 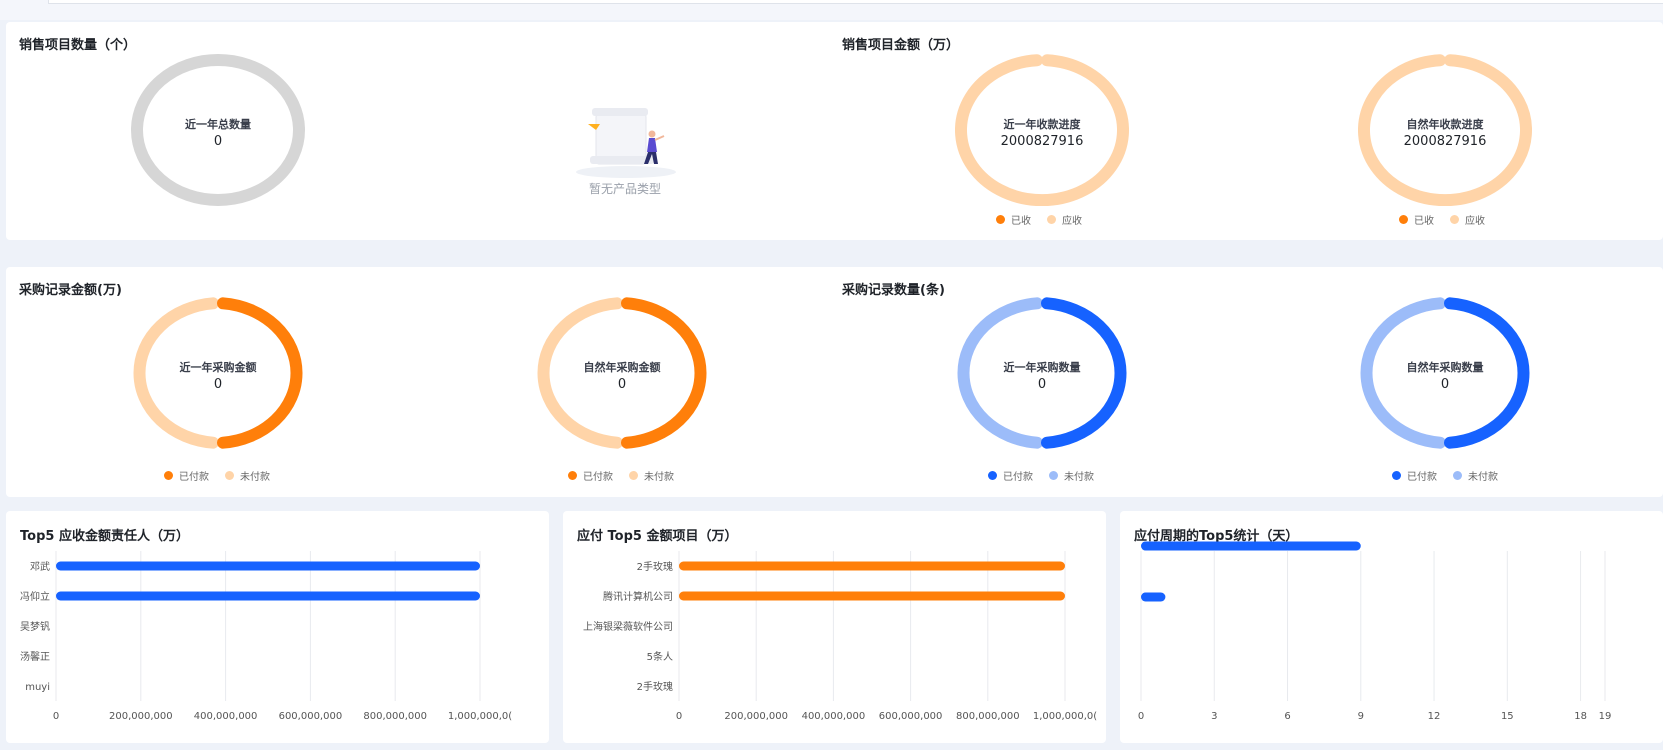 I want to click on category-label: muyi, so click(x=37, y=687).